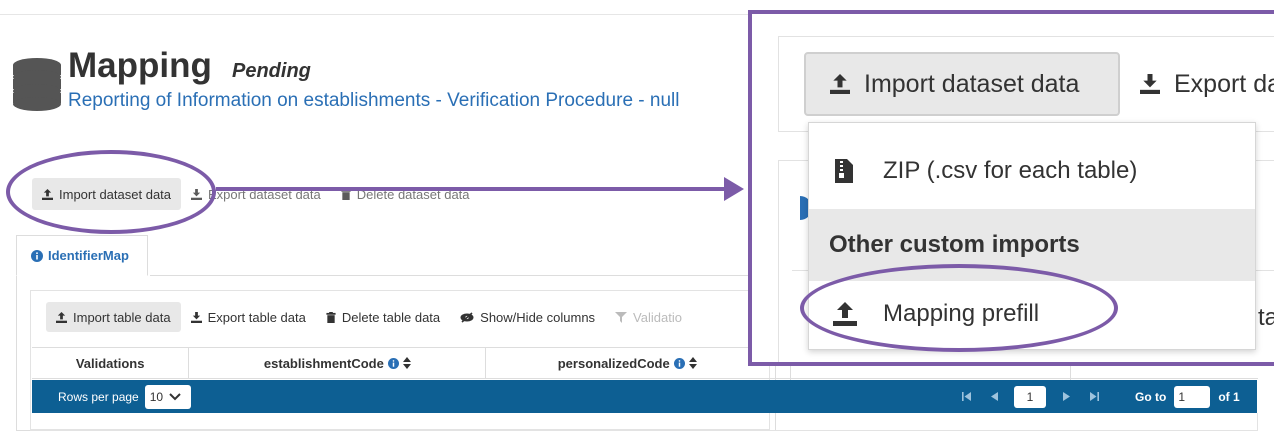 The image size is (1274, 441). I want to click on validations-filter-button: Validatio, so click(648, 317).